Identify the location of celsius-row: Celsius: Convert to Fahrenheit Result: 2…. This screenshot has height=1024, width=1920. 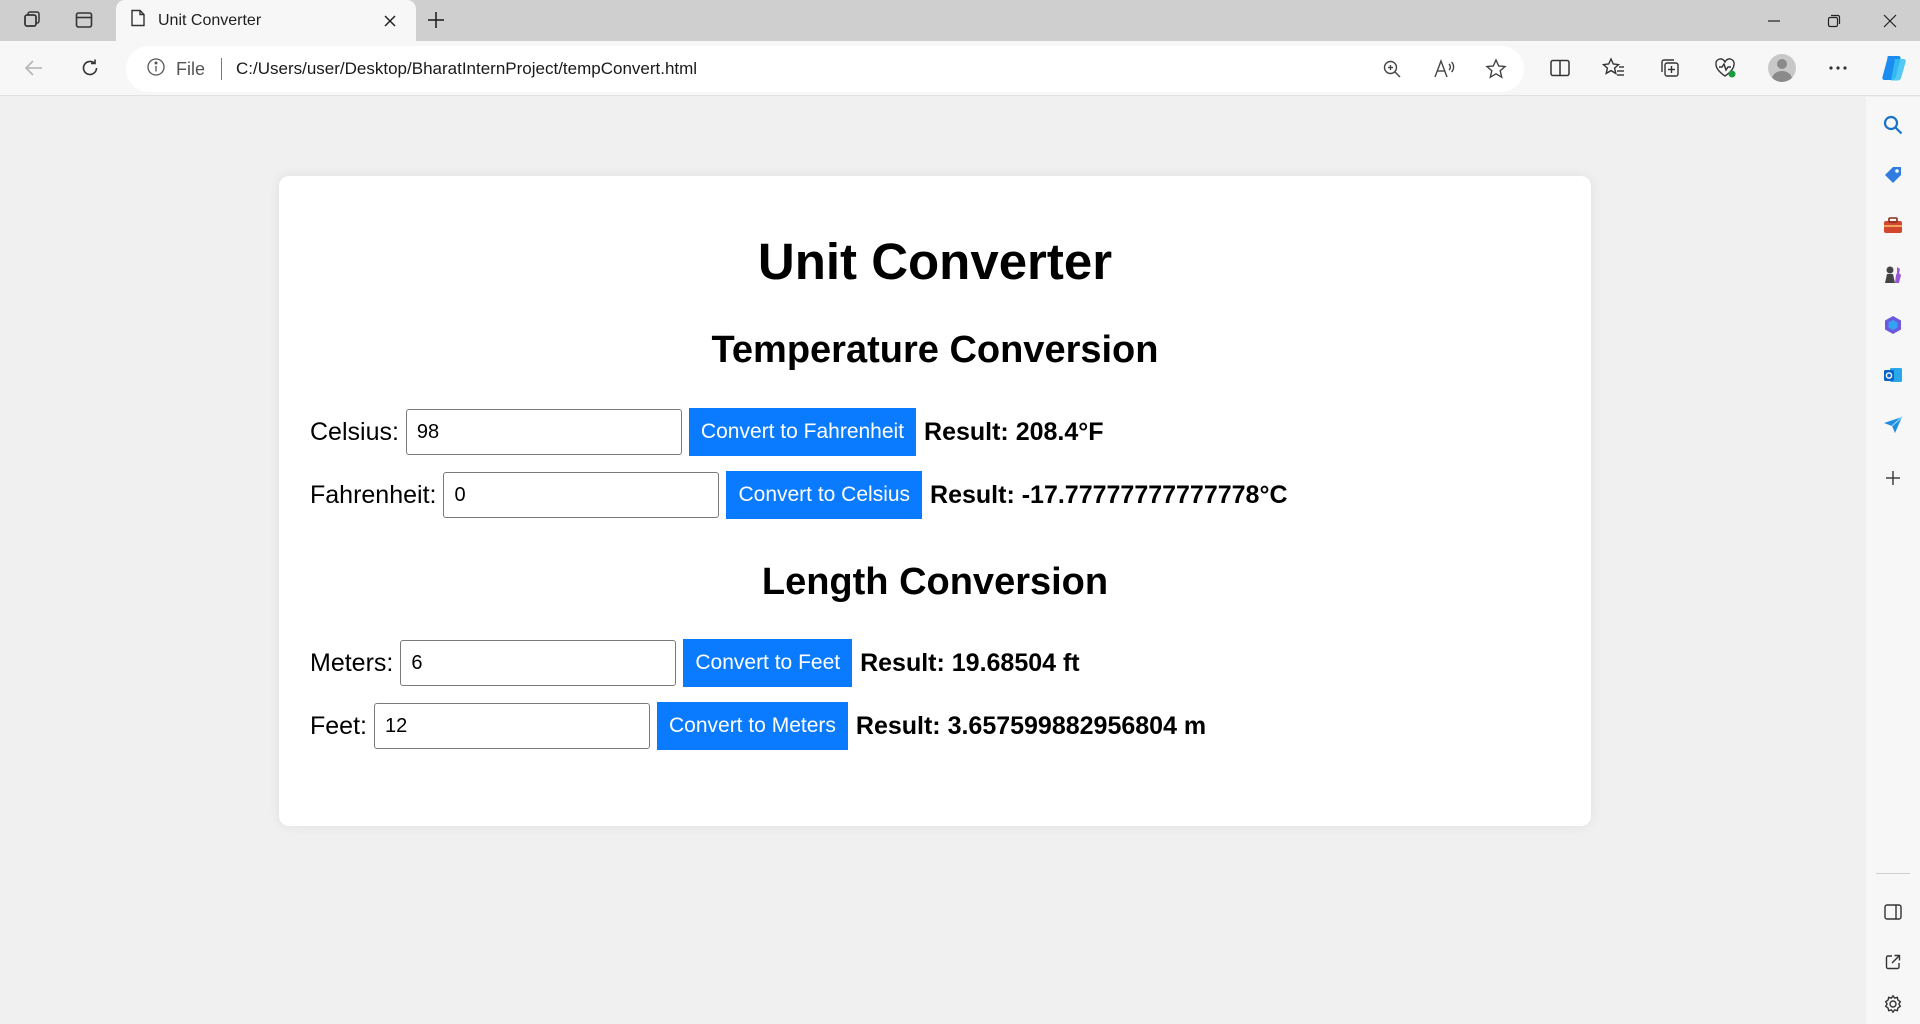
(707, 432).